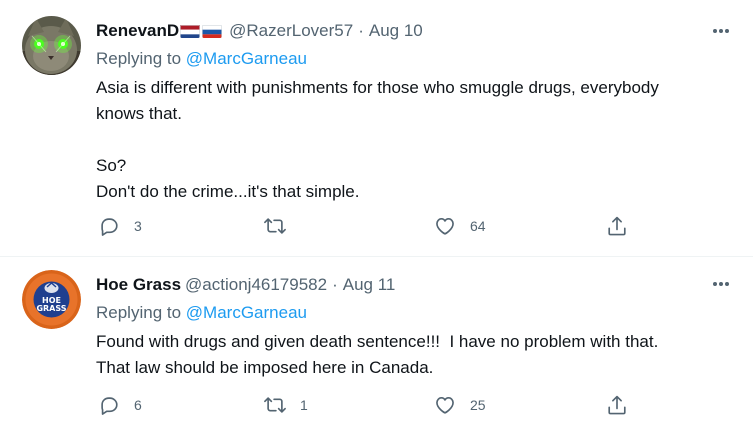 This screenshot has width=753, height=437. I want to click on green-eyed-cat-avatar-icon, so click(51, 45).